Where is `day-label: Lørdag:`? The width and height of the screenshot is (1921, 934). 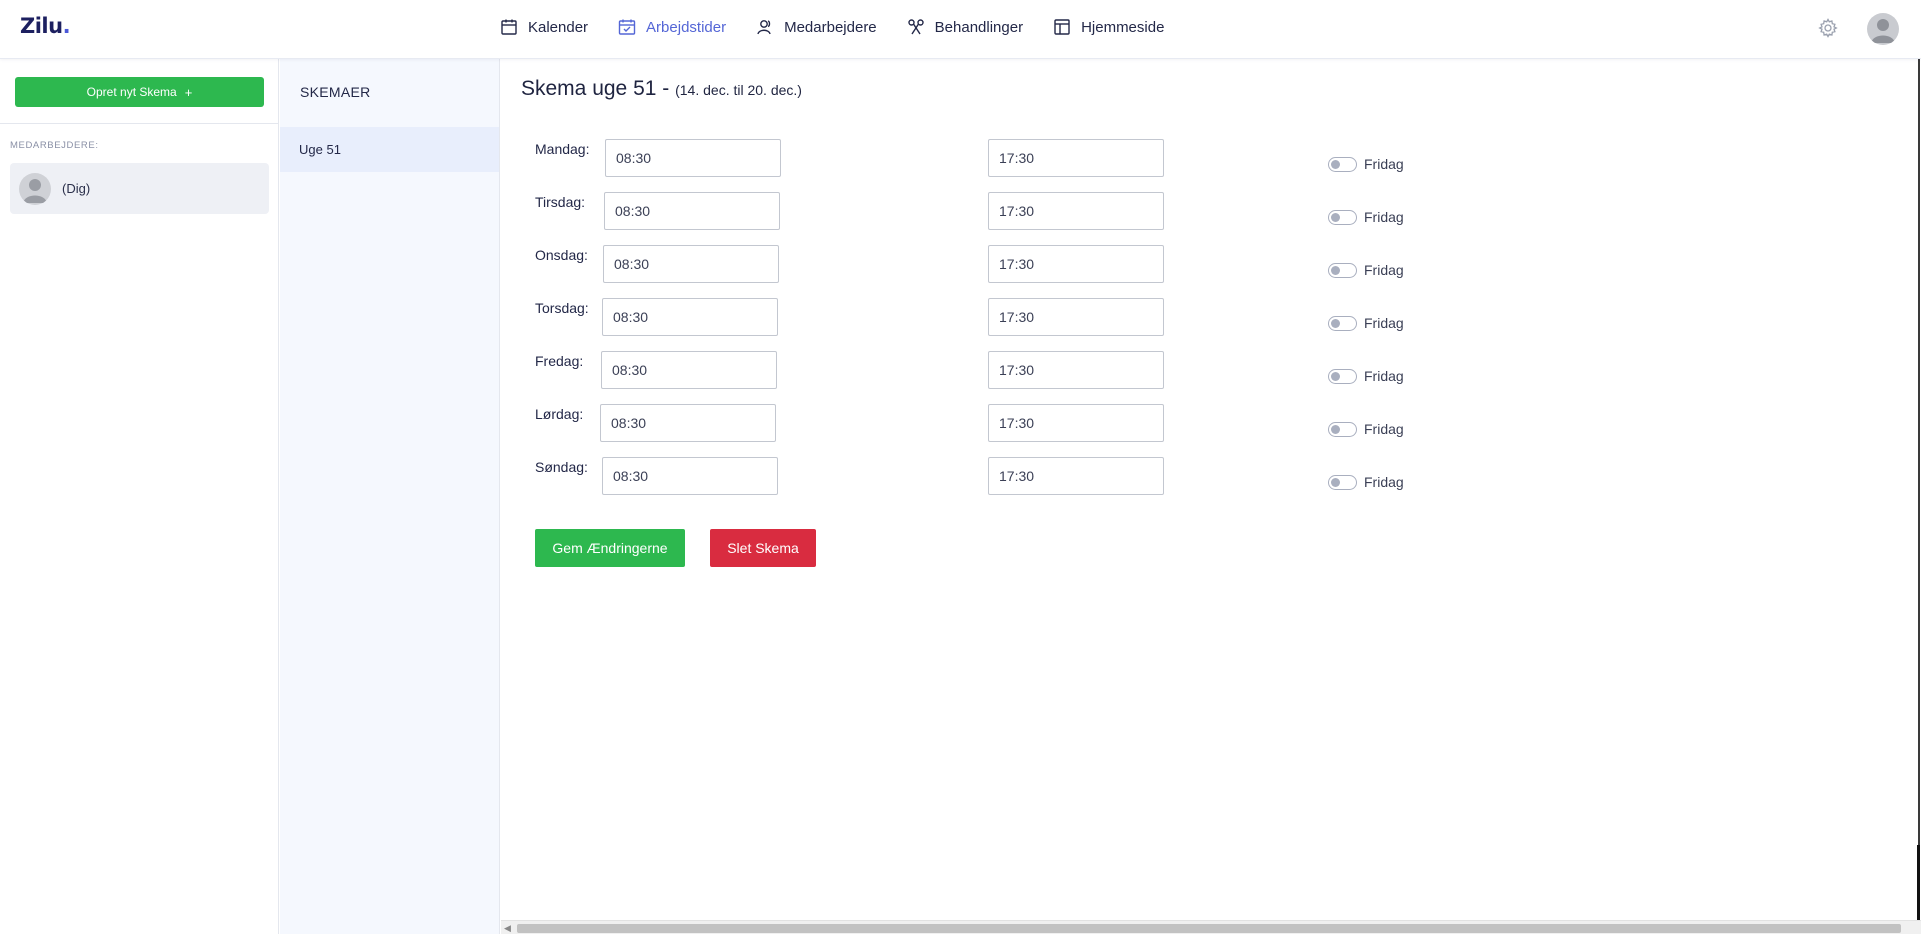
day-label: Lørdag: is located at coordinates (559, 414).